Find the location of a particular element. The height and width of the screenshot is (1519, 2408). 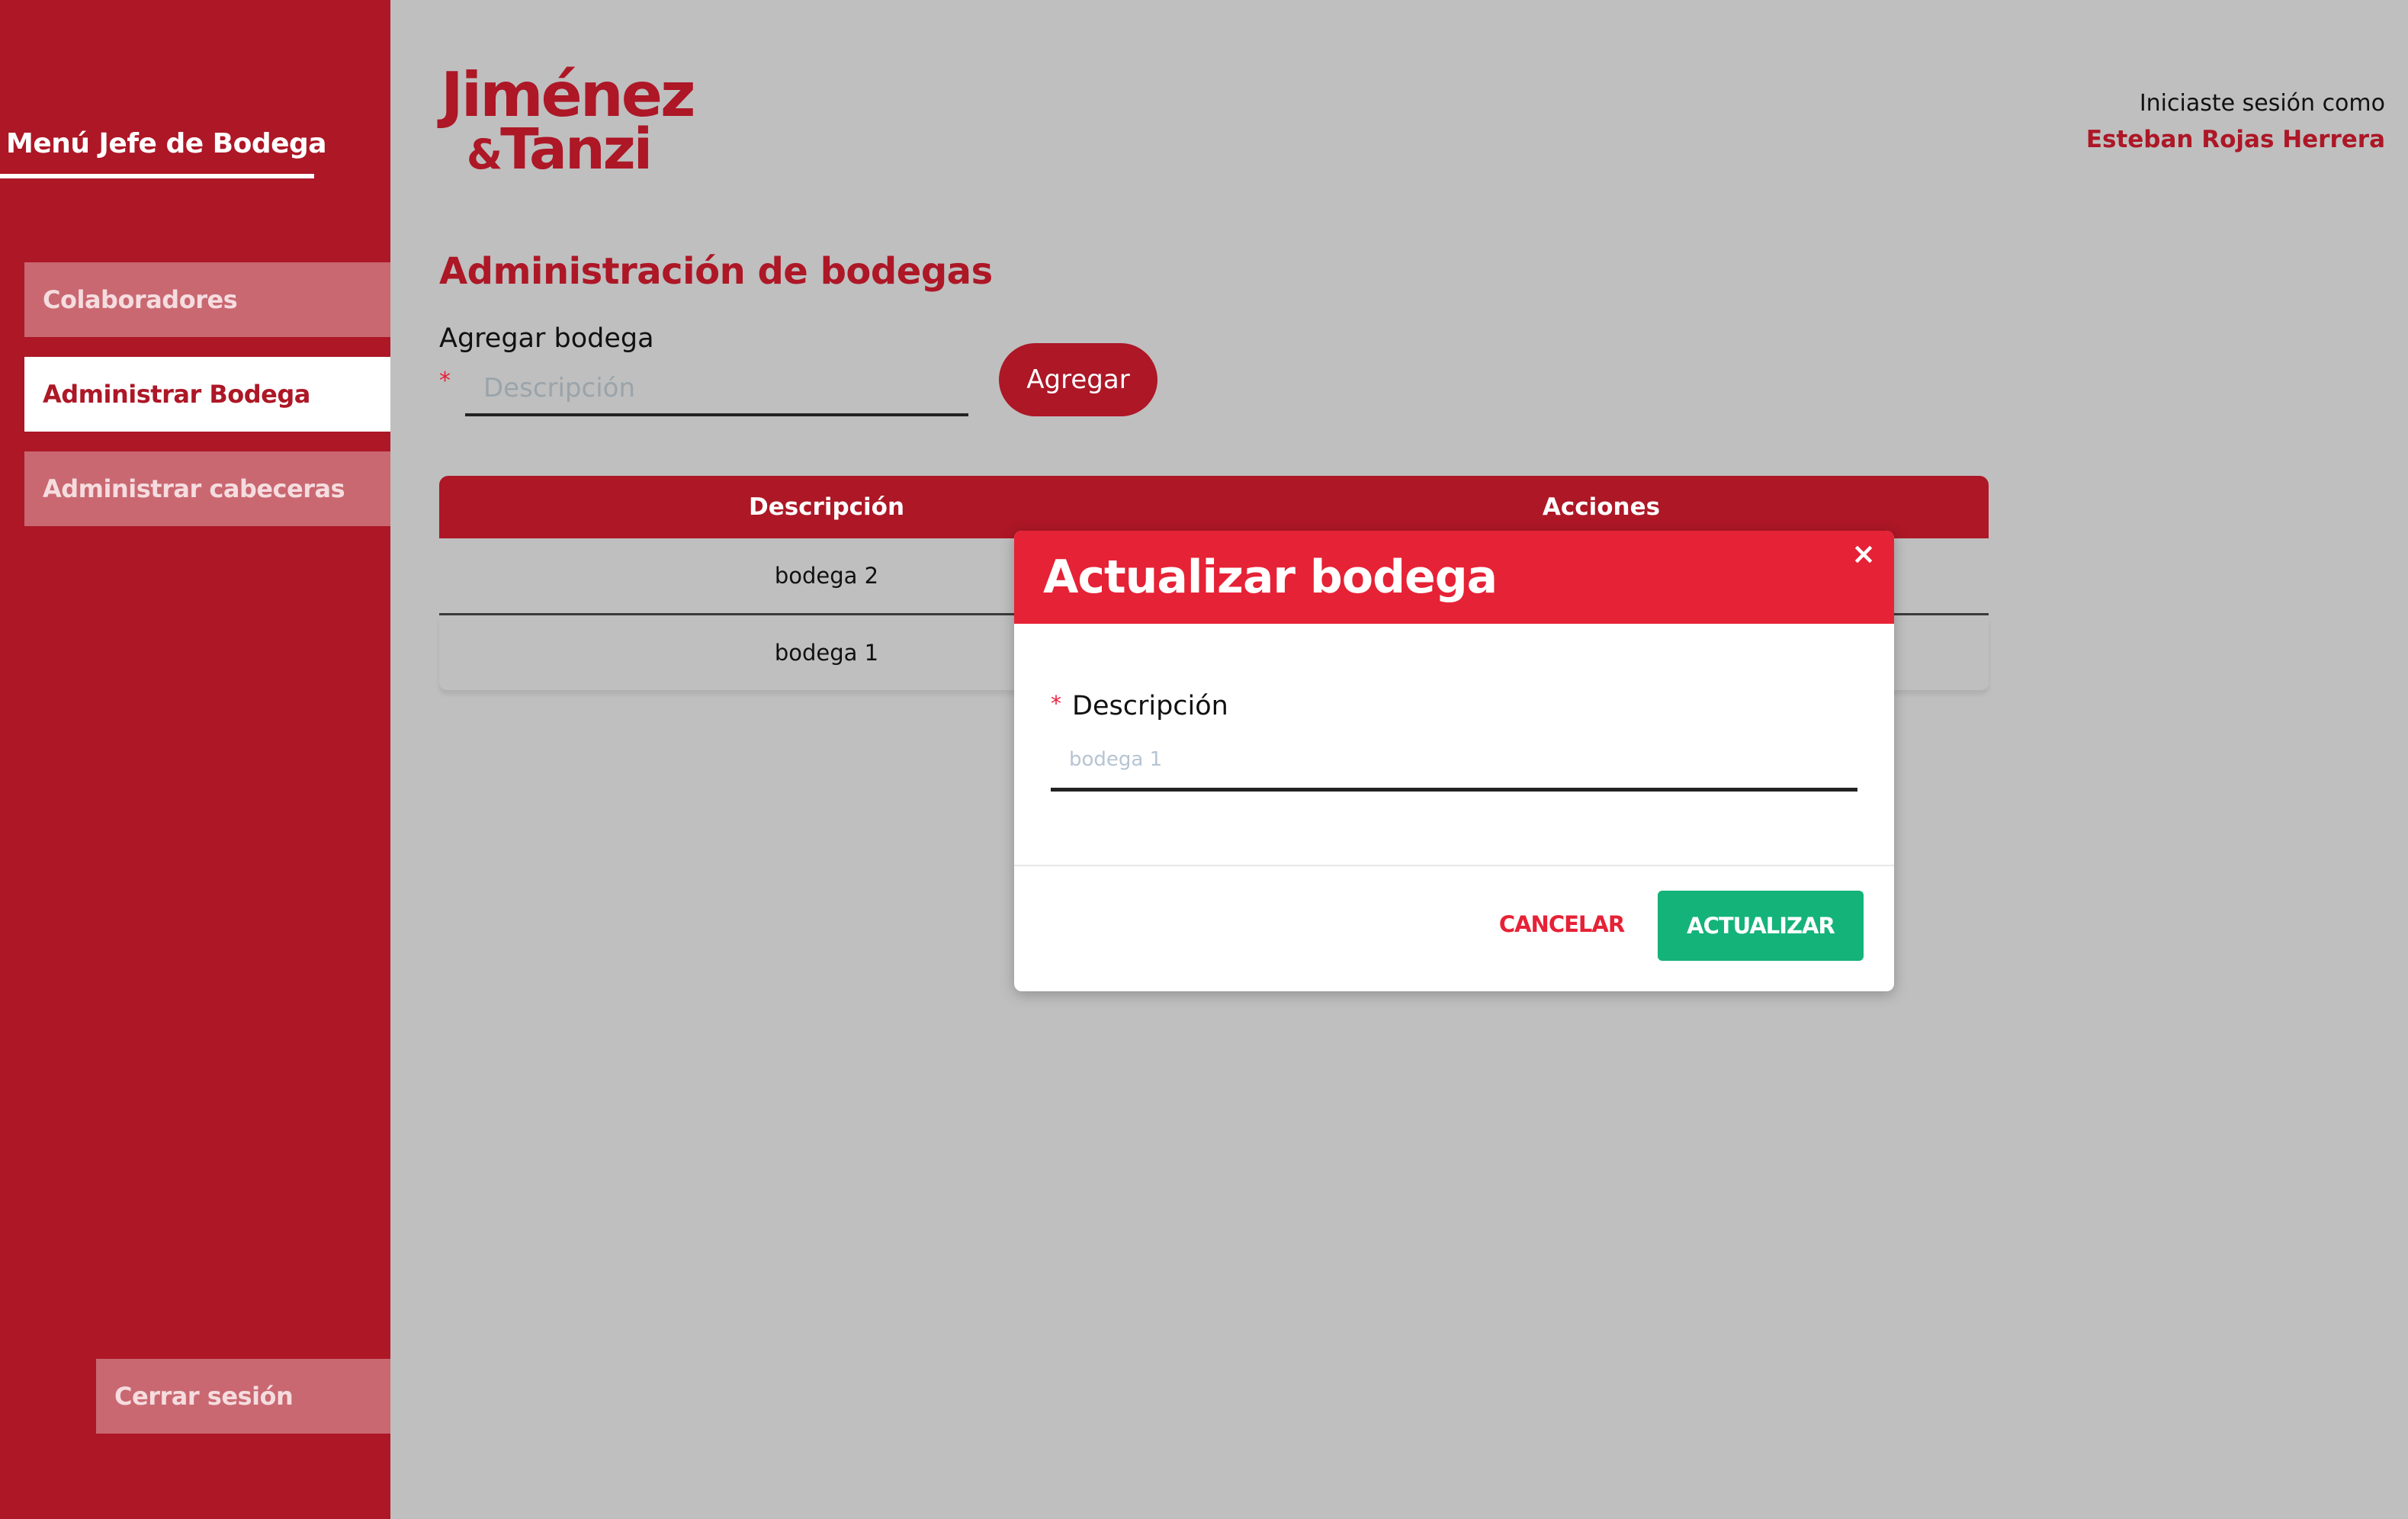

close-icon: × is located at coordinates (1863, 554).